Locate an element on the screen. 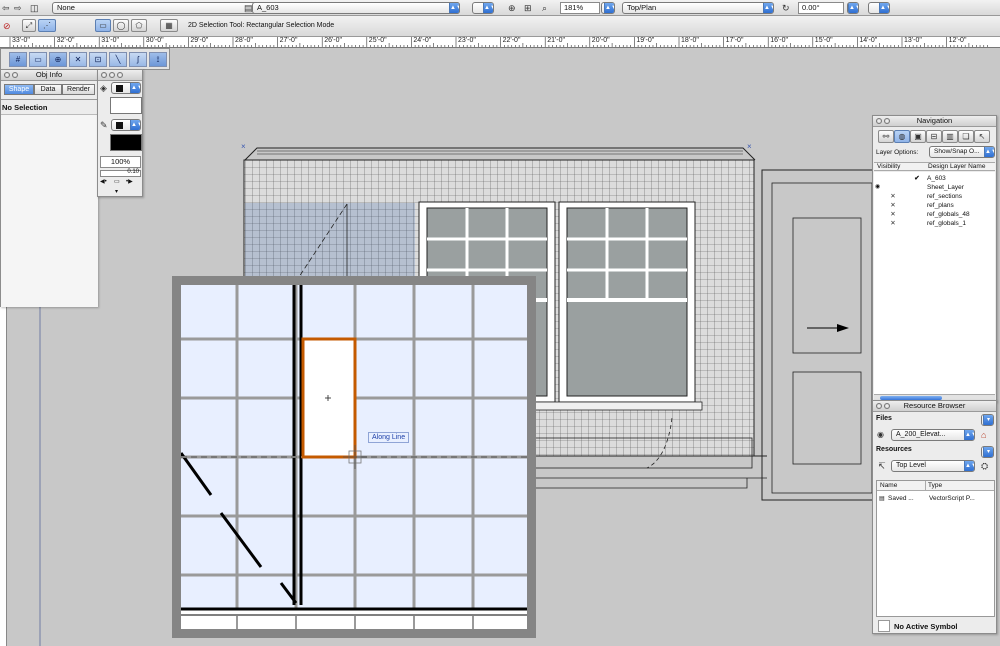  files-menu: ▾ is located at coordinates (987, 420).